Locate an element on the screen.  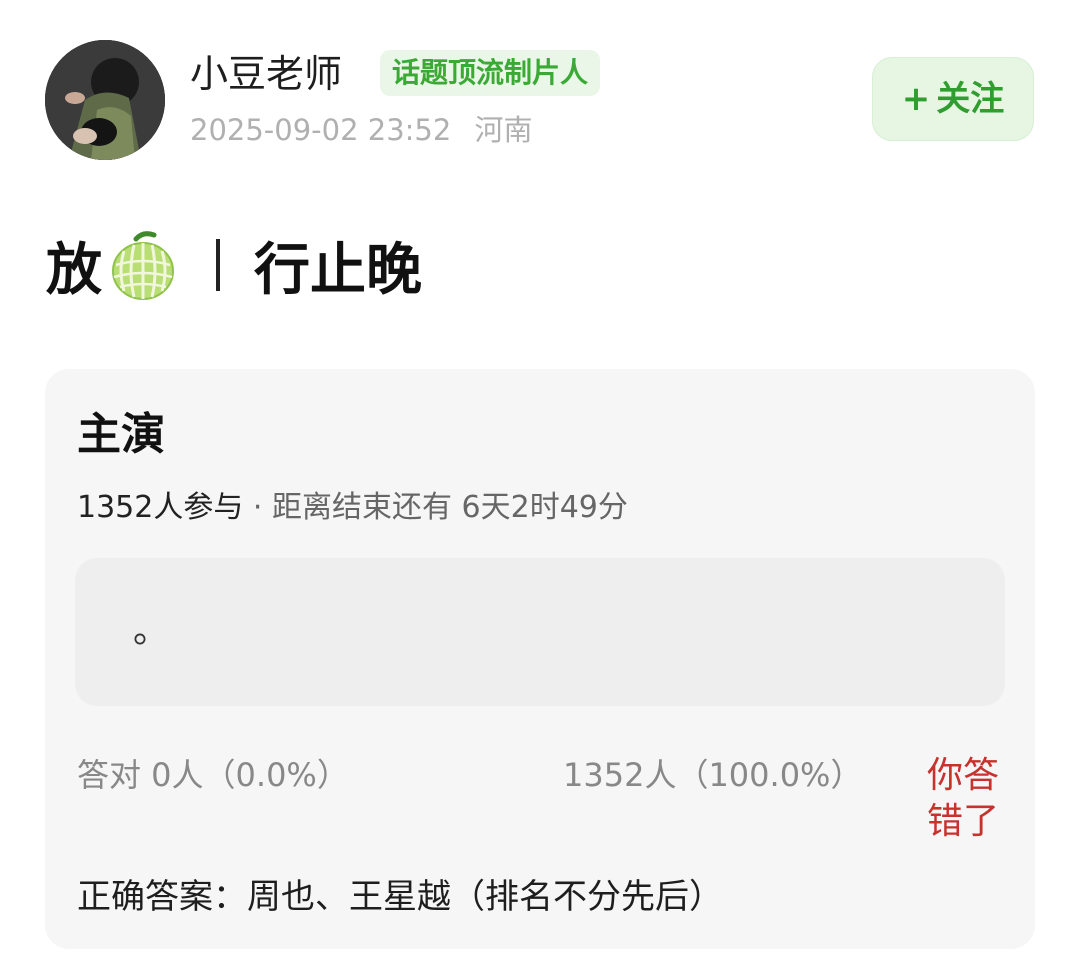
stats-option: 1352人（100.0%） is located at coordinates (713, 775).